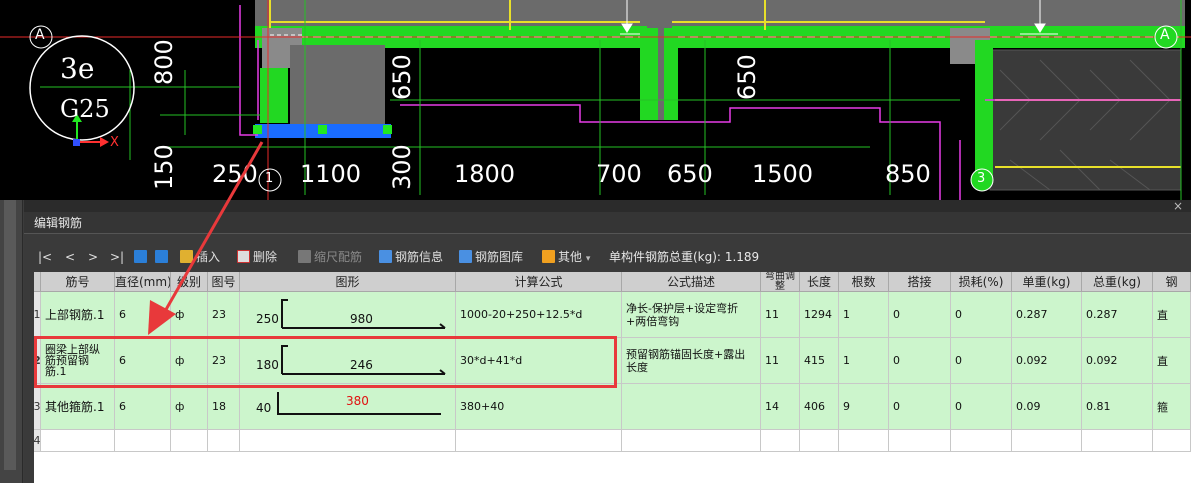 Image resolution: width=1191 pixels, height=483 pixels. I want to click on annotation-arrow-layer, so click(206, 238).